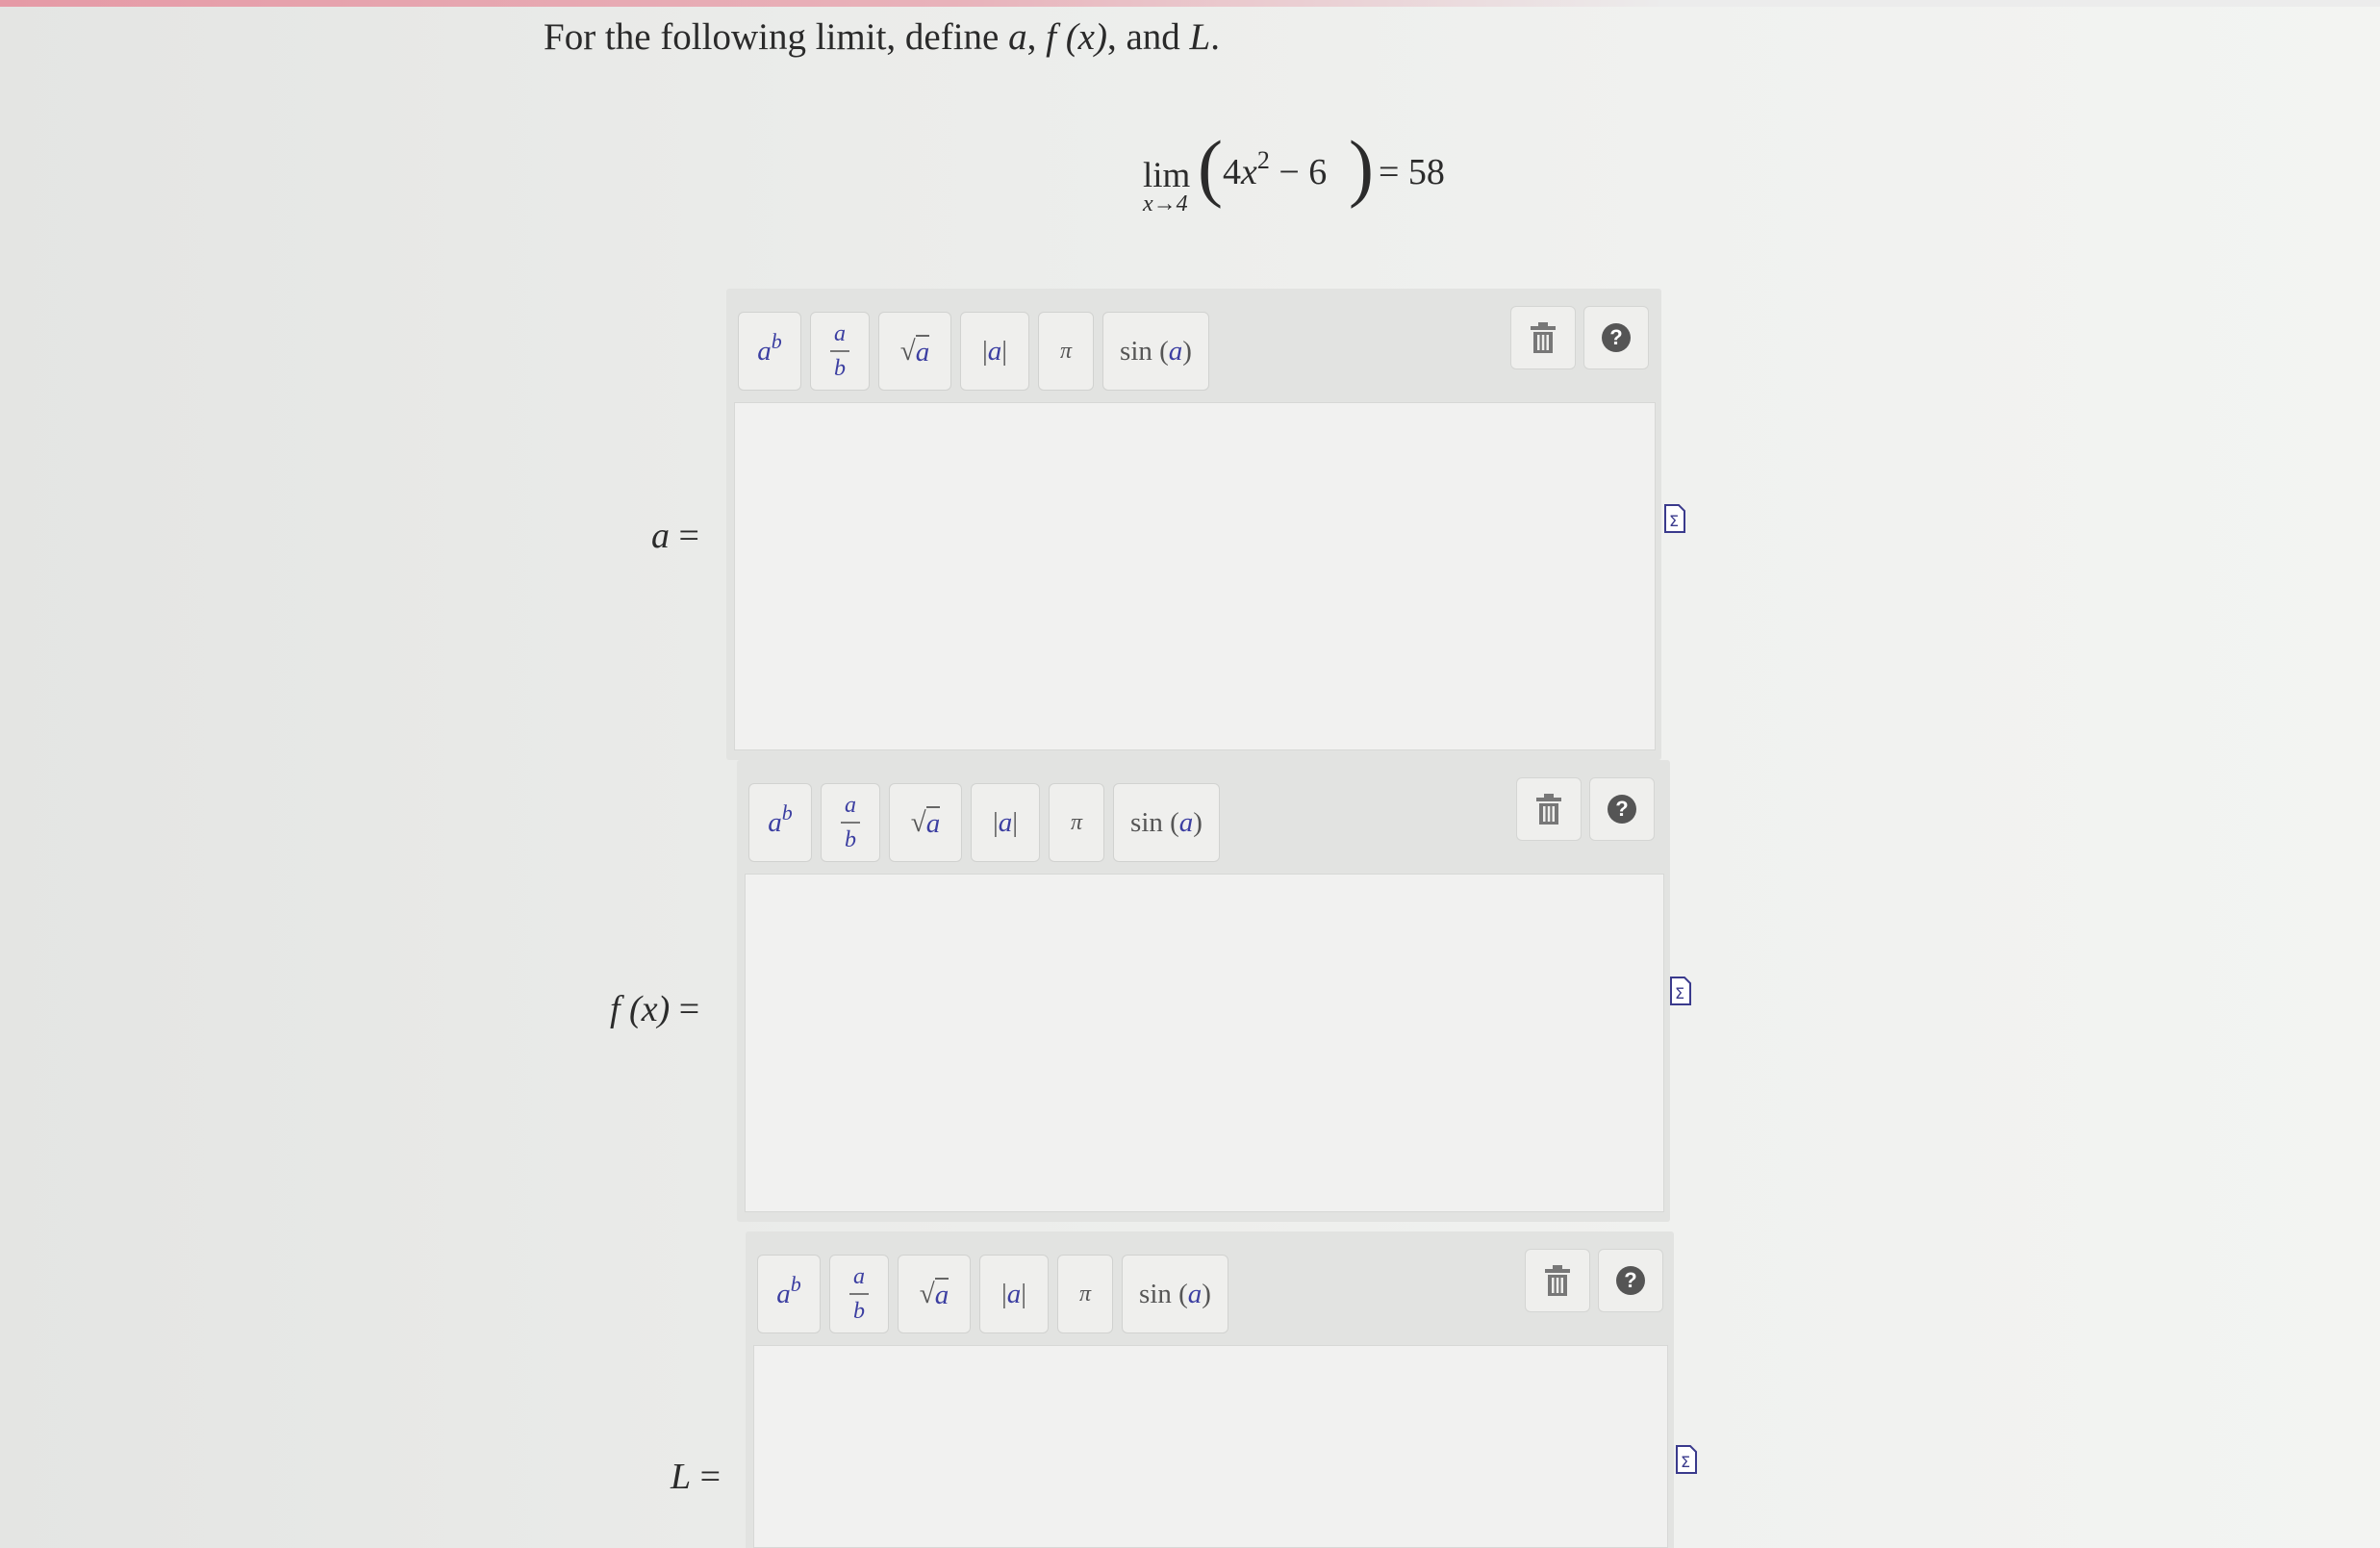 The image size is (2380, 1548). What do you see at coordinates (1412, 172) in the screenshot?
I see `lim-result: = 58` at bounding box center [1412, 172].